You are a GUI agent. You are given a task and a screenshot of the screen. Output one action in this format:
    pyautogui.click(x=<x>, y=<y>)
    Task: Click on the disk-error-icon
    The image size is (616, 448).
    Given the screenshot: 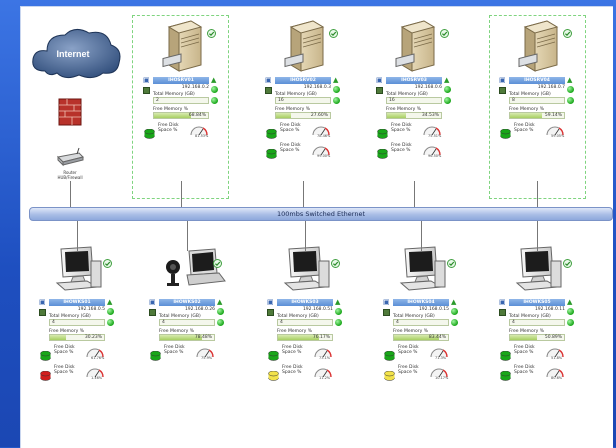 What is the action you would take?
    pyautogui.click(x=45, y=375)
    